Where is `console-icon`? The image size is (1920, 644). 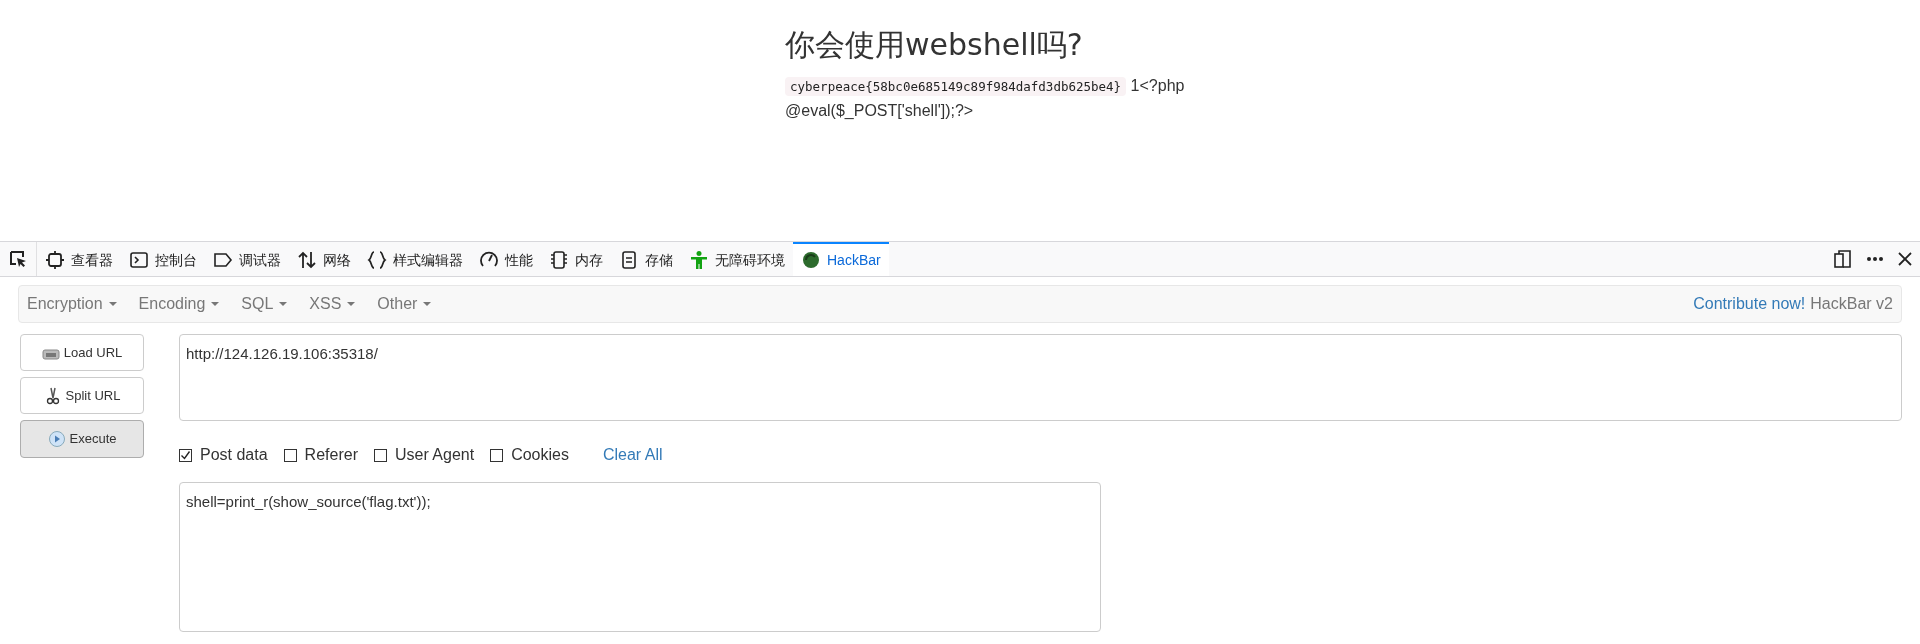 console-icon is located at coordinates (139, 260).